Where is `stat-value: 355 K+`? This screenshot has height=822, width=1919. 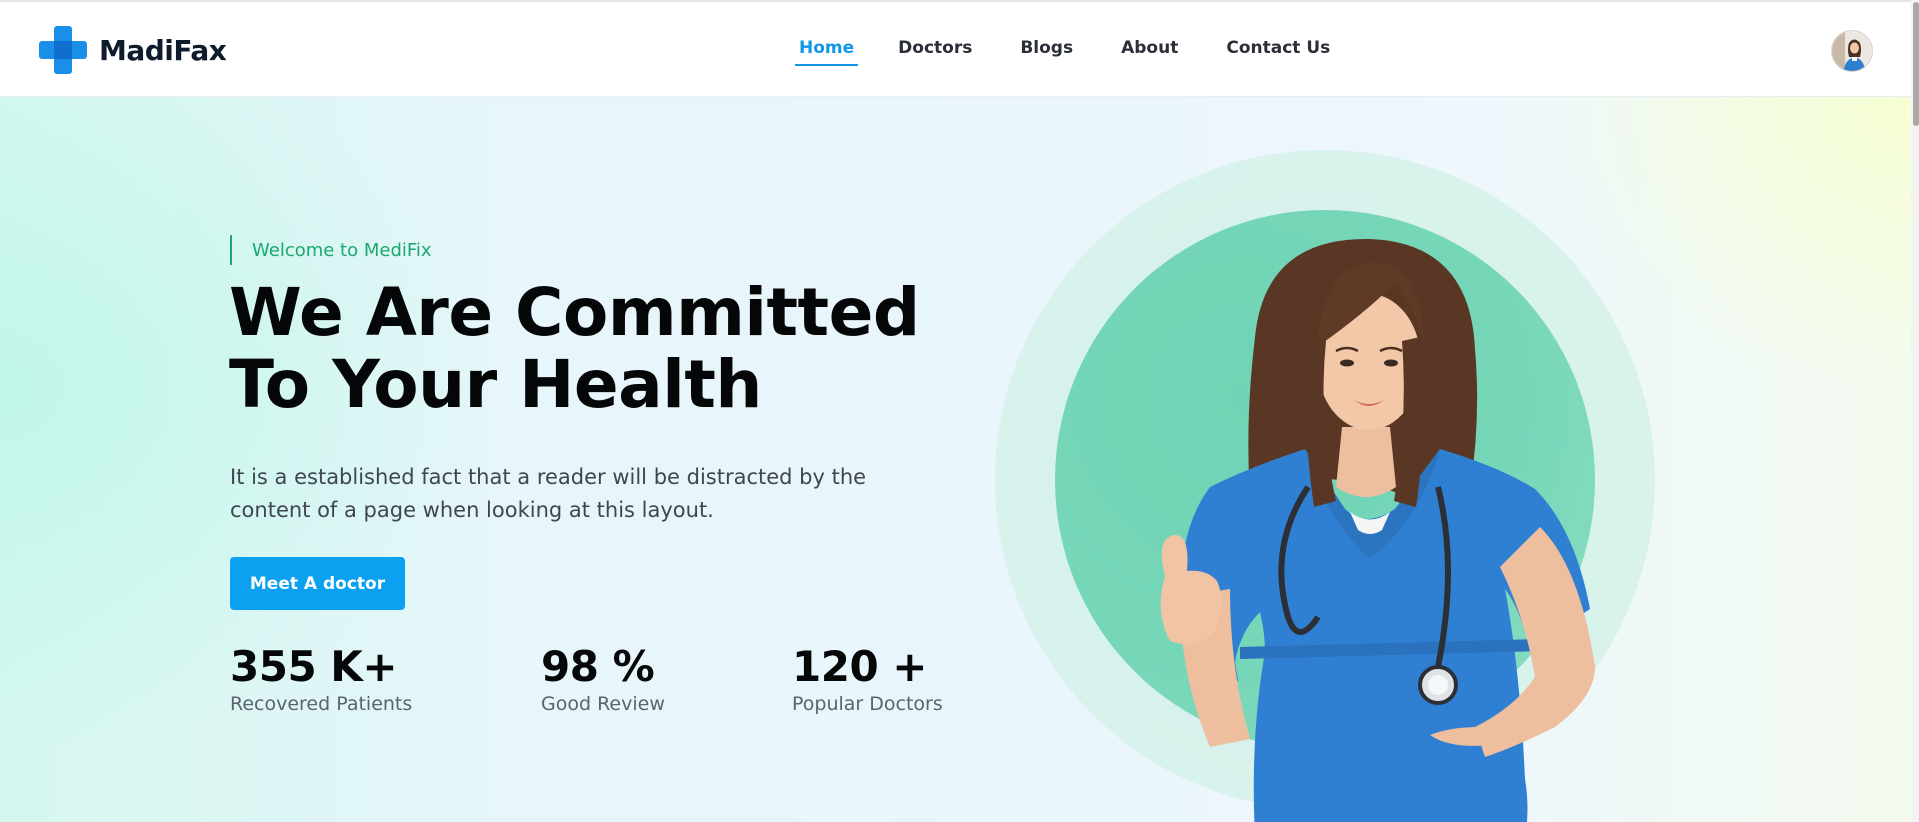
stat-value: 355 K+ is located at coordinates (314, 666).